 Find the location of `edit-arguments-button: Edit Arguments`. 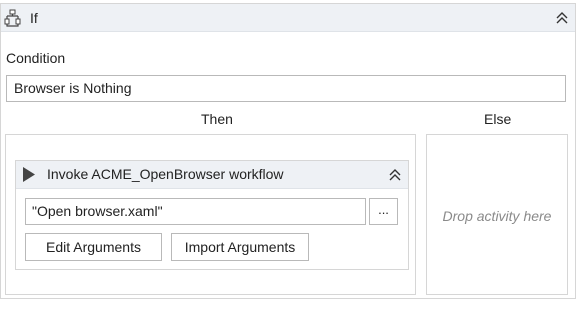

edit-arguments-button: Edit Arguments is located at coordinates (93, 247).